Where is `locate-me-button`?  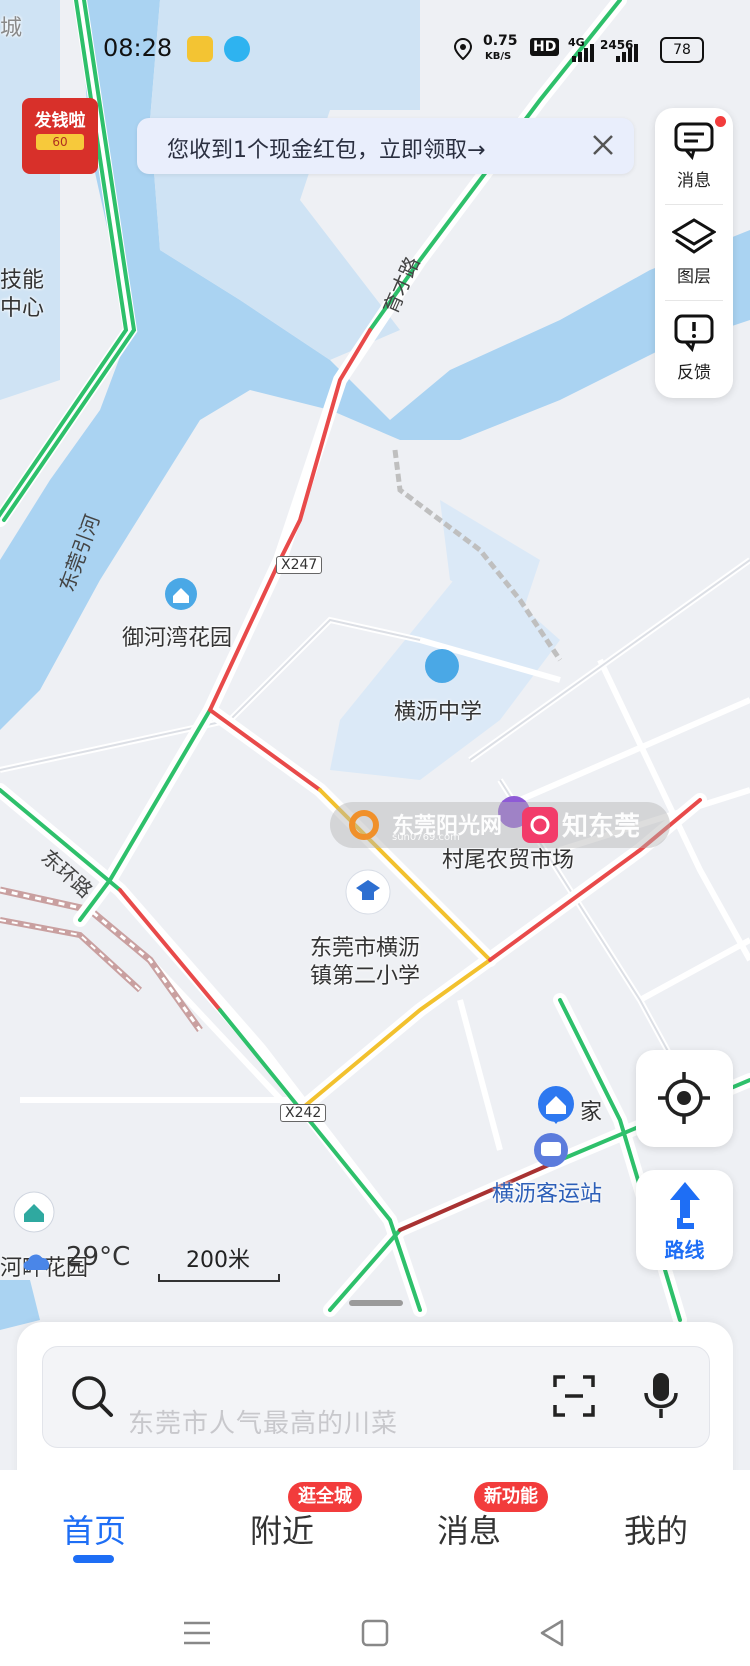 locate-me-button is located at coordinates (684, 1098).